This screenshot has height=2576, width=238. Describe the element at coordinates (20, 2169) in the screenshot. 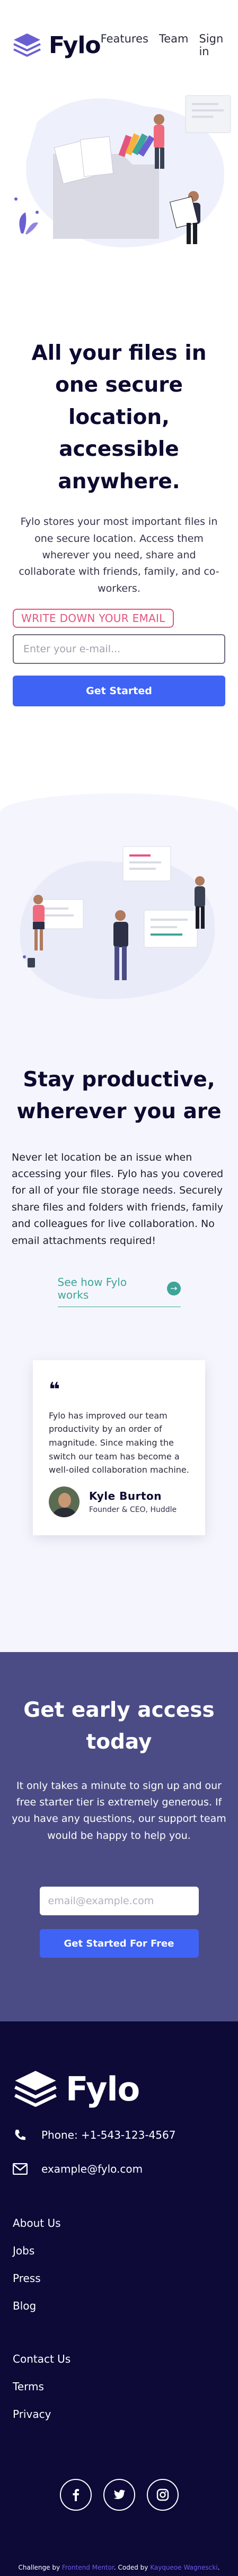

I see `email-icon` at that location.